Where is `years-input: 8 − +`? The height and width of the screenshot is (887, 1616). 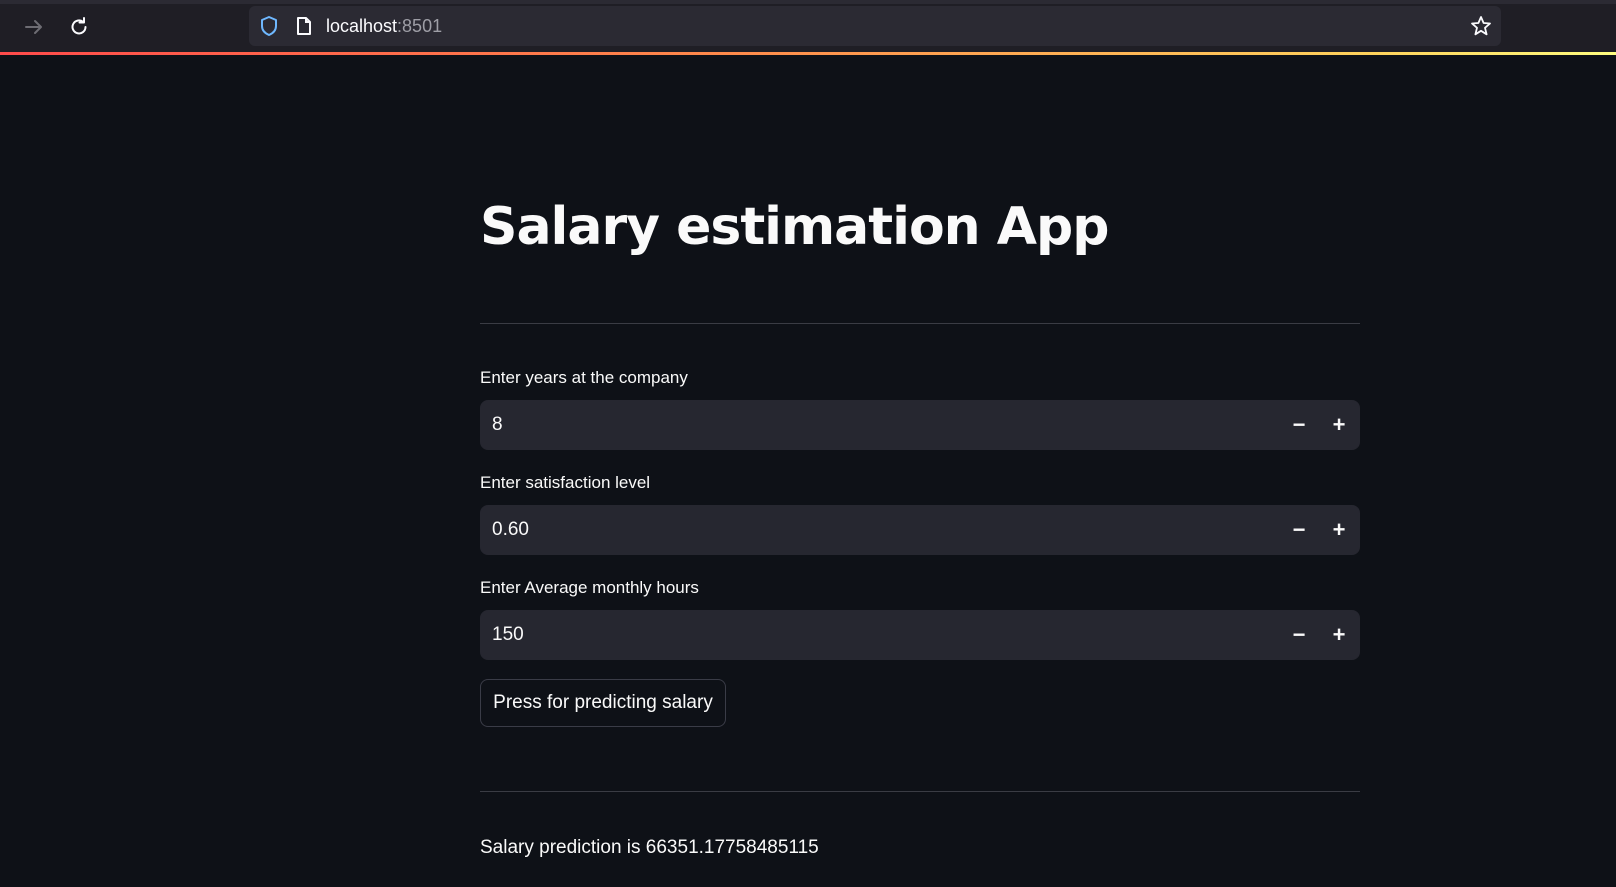
years-input: 8 − + is located at coordinates (920, 425).